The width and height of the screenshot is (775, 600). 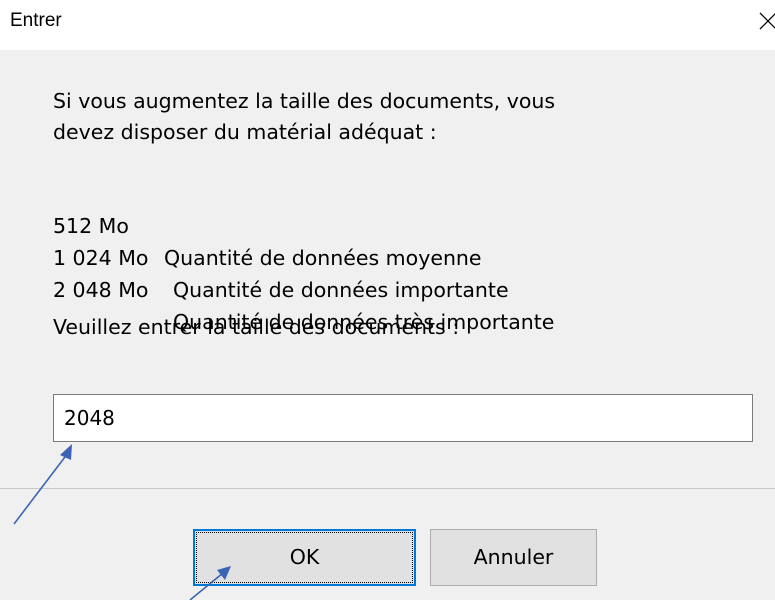 What do you see at coordinates (101, 290) in the screenshot?
I see `size-value: 2 048 Mo` at bounding box center [101, 290].